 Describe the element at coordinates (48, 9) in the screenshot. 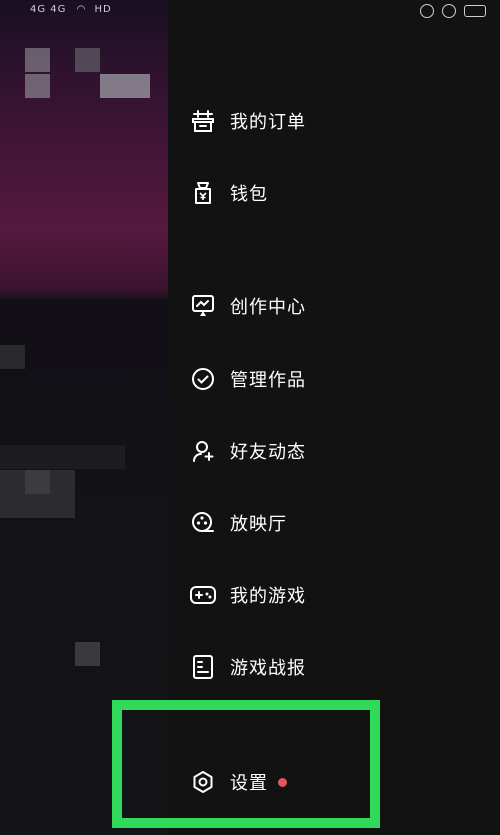

I see `network-text: 4G 4G` at that location.